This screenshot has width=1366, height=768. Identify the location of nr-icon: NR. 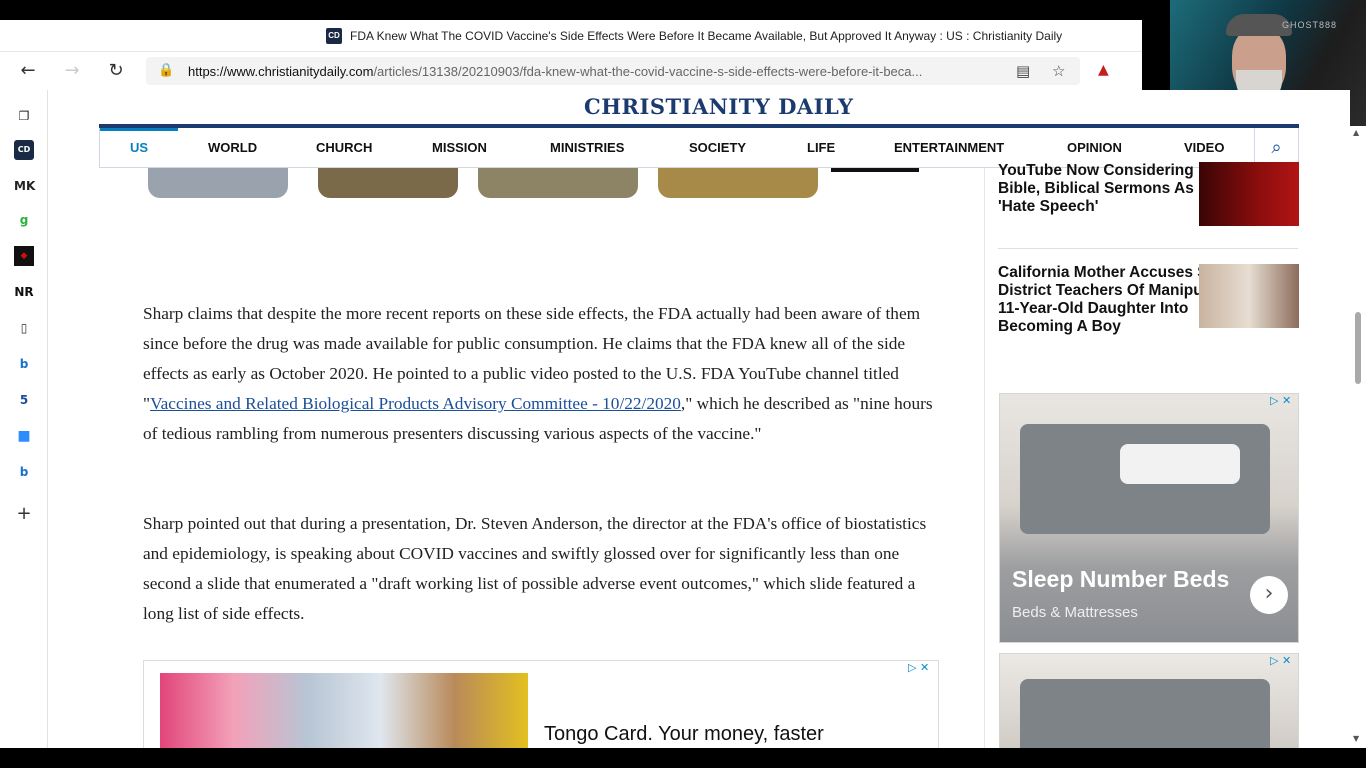
(24, 292).